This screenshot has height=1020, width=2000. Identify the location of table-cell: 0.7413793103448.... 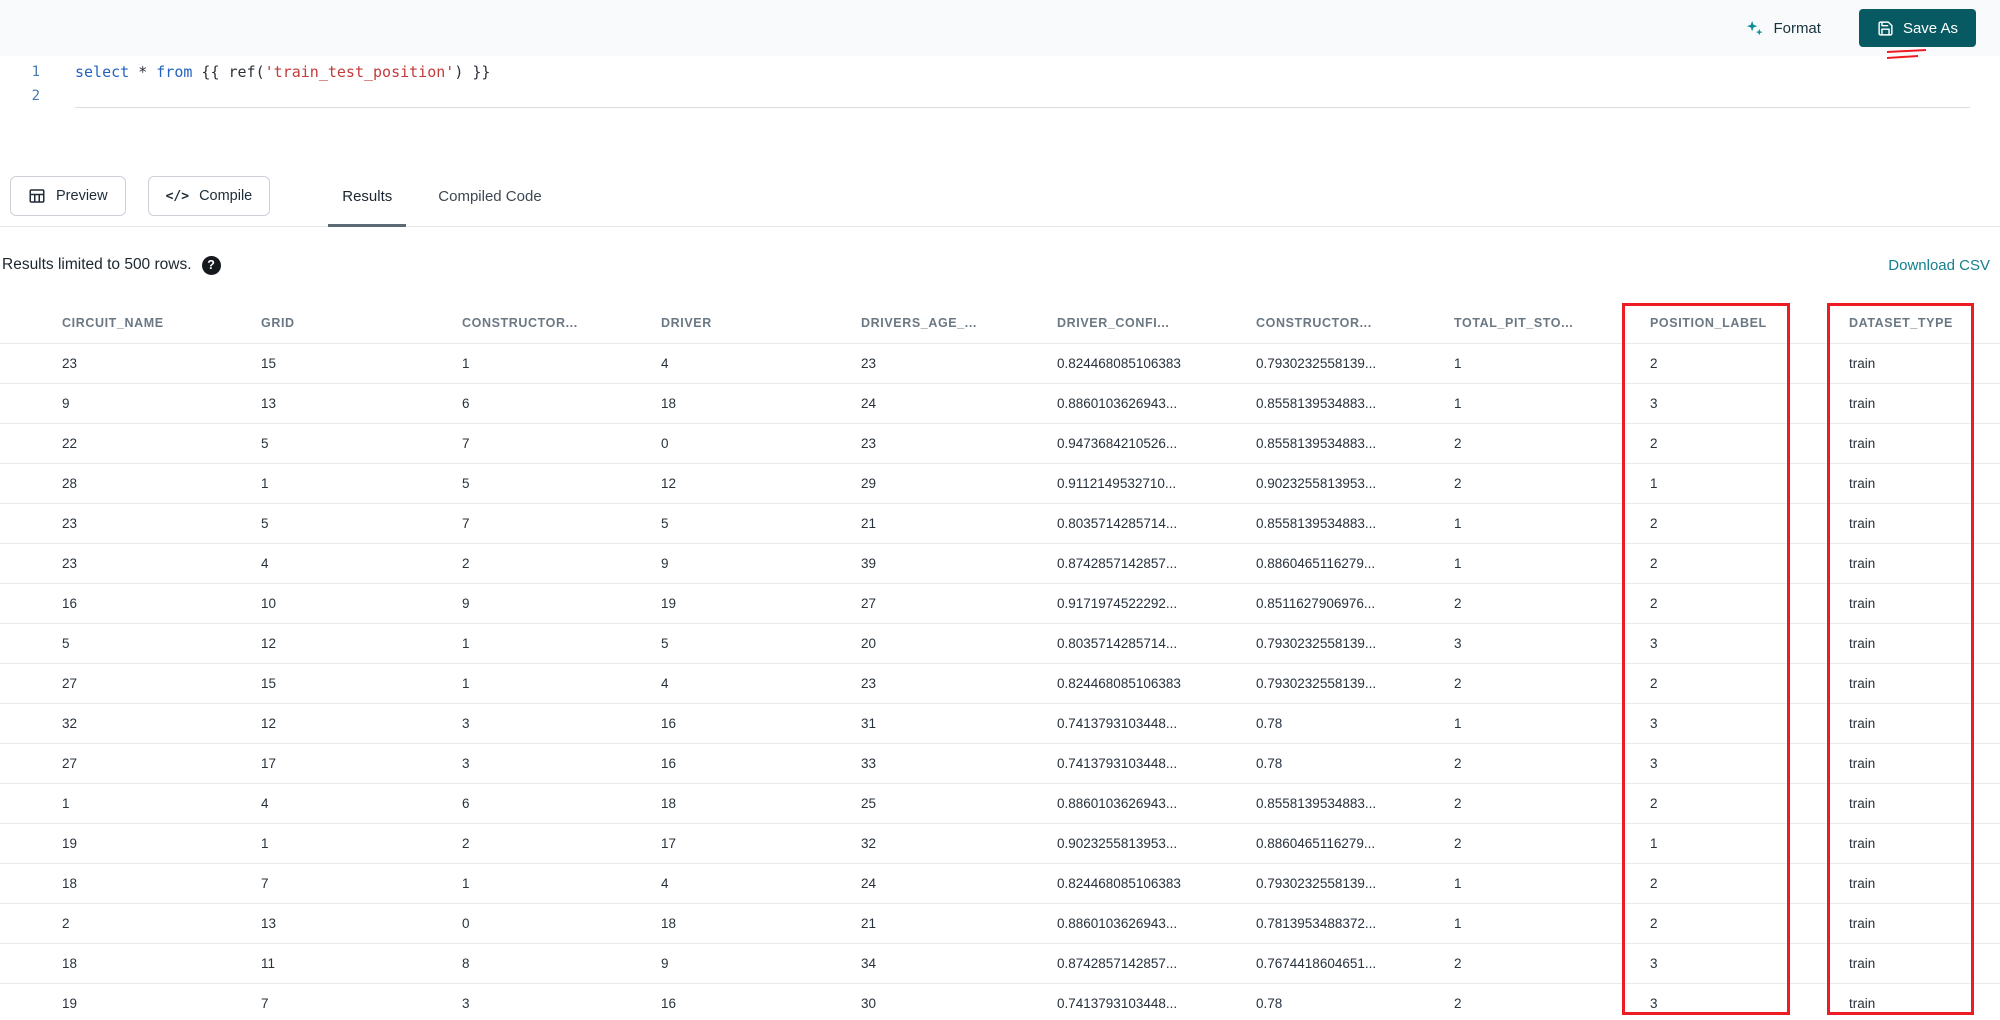
(1094, 762).